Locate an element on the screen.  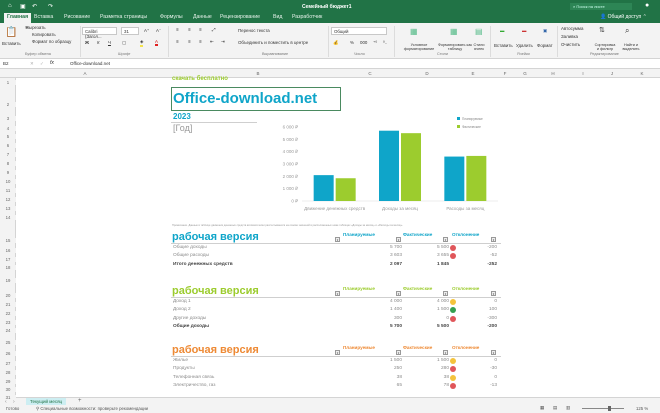
align-middle-icon: ≡ is located at coordinates (189, 29).